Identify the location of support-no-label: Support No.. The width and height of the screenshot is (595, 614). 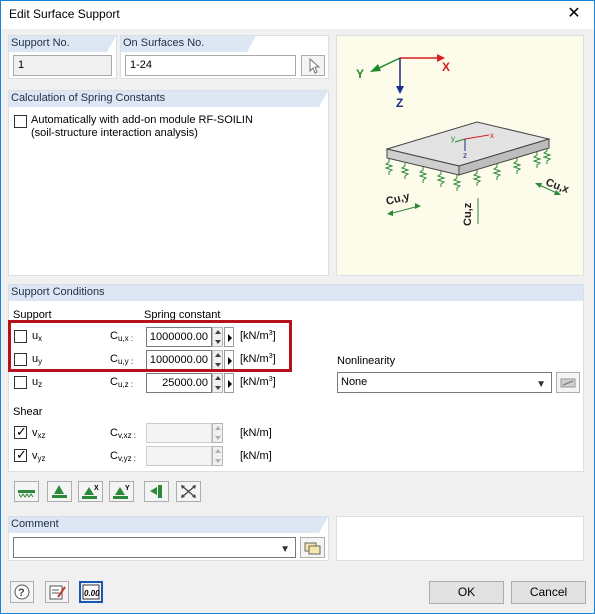
(62, 44).